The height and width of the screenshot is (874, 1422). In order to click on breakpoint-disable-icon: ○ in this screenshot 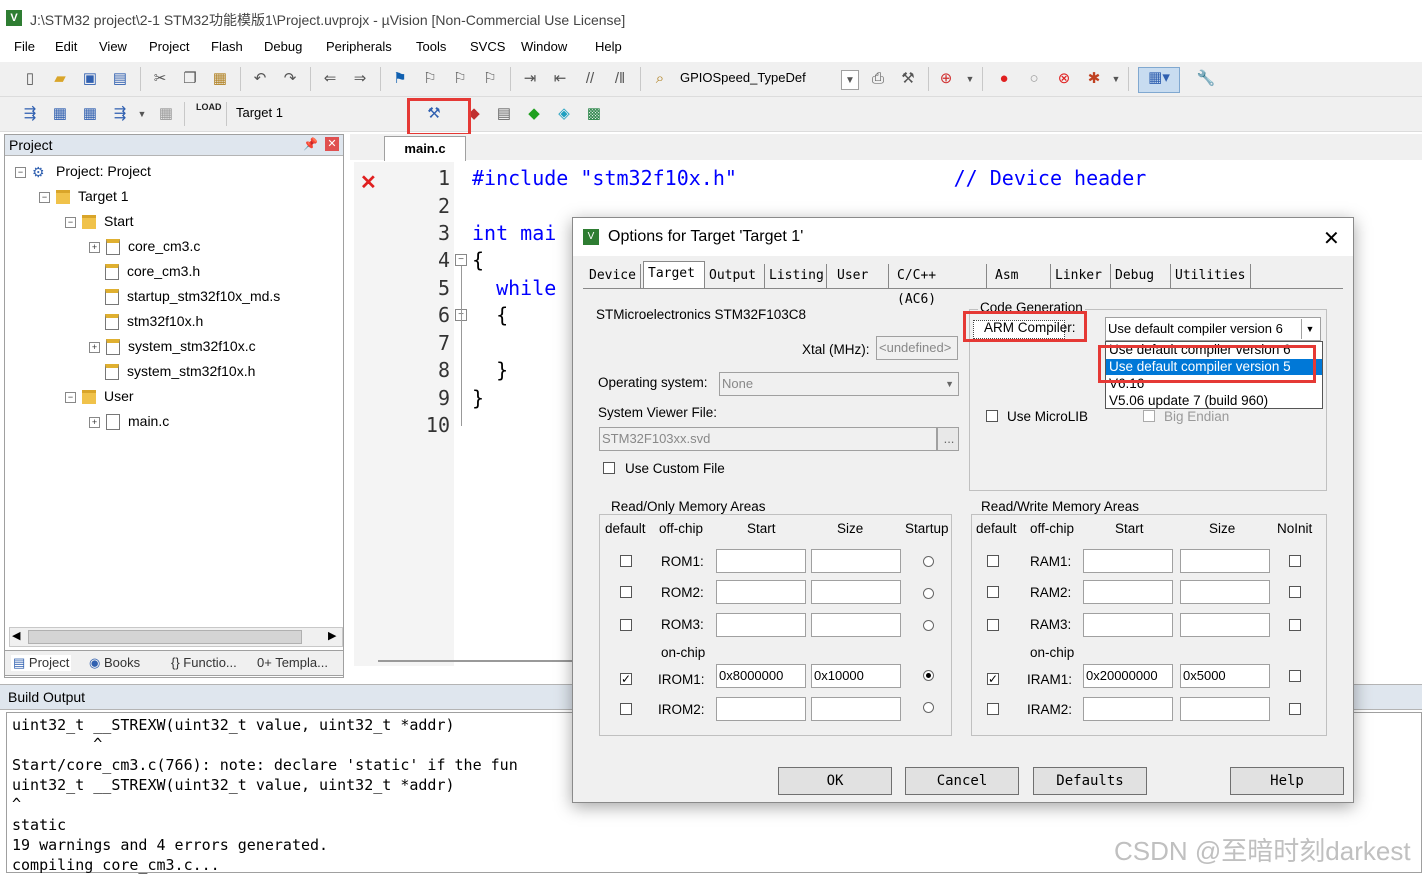, I will do `click(1034, 79)`.